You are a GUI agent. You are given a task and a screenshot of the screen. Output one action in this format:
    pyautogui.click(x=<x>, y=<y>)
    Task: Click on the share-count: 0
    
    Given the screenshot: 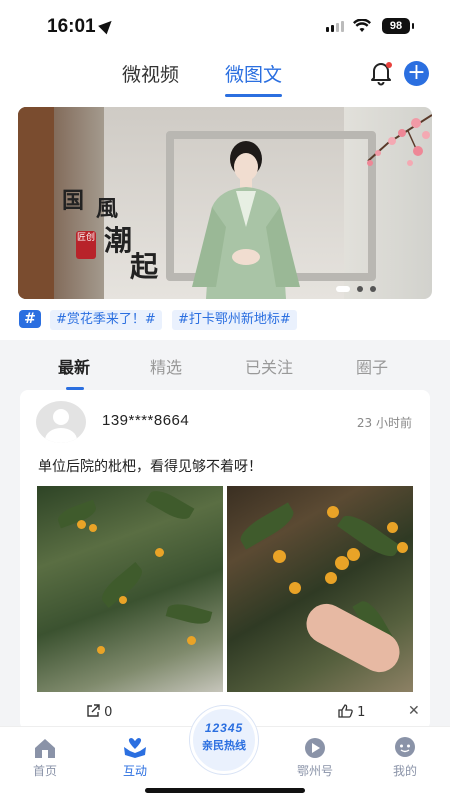 What is the action you would take?
    pyautogui.click(x=108, y=712)
    